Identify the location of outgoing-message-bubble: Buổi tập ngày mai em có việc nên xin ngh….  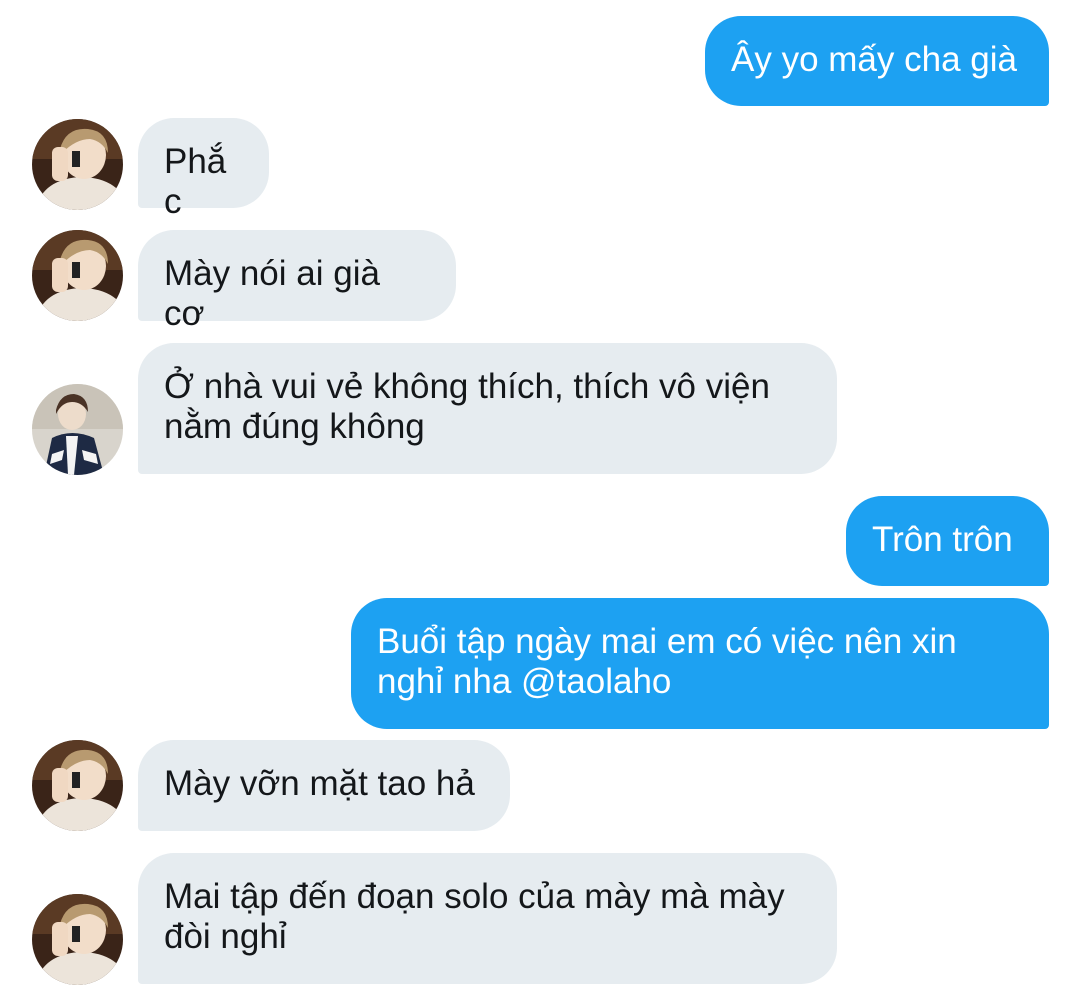
(700, 663).